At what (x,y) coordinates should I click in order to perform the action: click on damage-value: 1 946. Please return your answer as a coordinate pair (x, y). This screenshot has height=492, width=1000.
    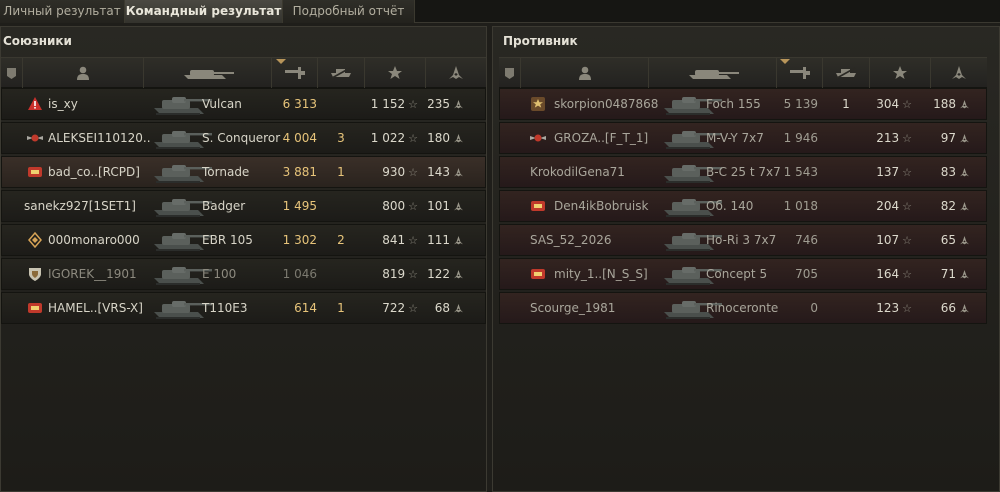
    Looking at the image, I should click on (800, 138).